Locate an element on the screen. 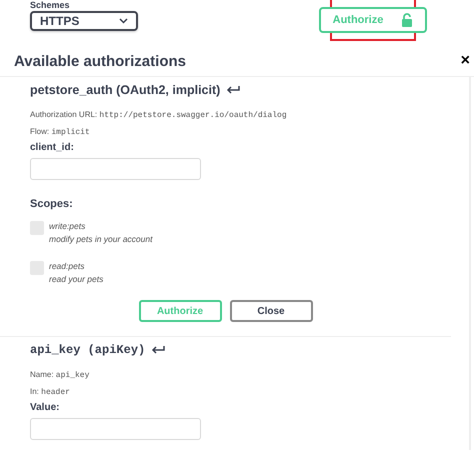 The width and height of the screenshot is (474, 469). chevron-down-icon is located at coordinates (123, 21).